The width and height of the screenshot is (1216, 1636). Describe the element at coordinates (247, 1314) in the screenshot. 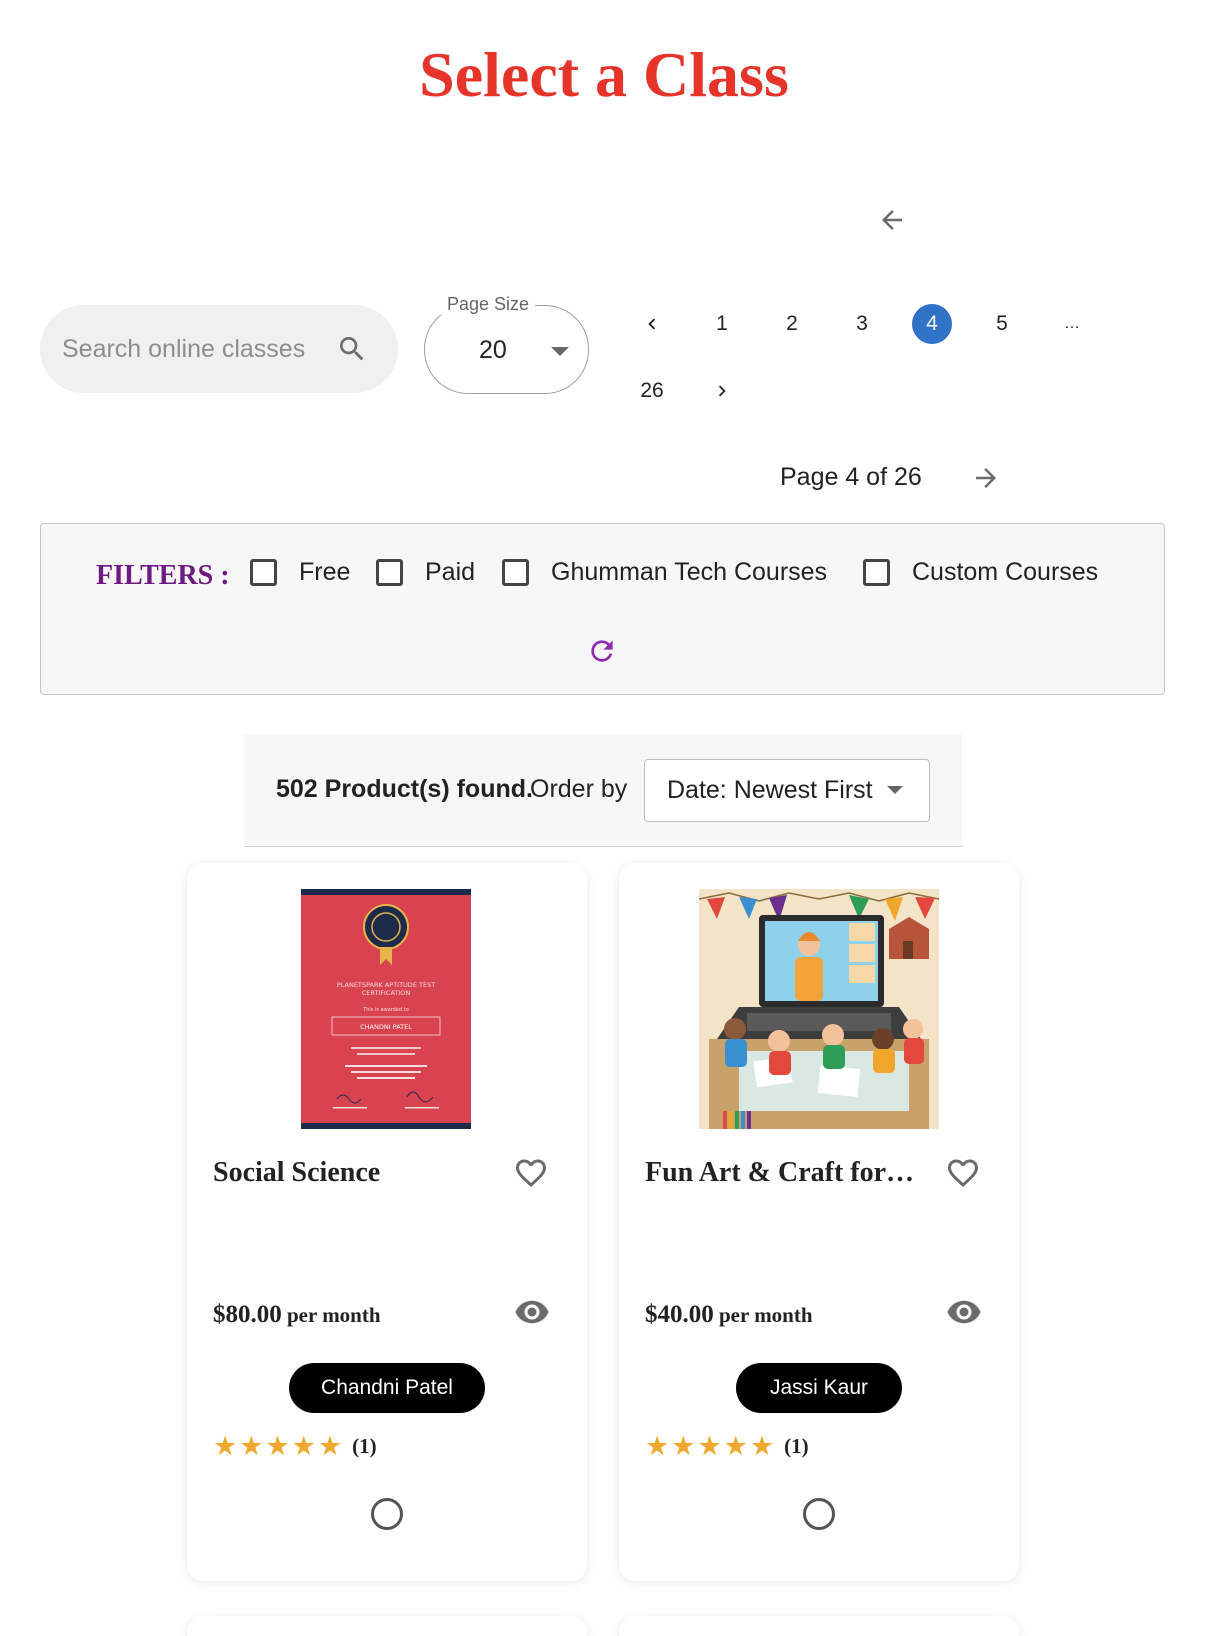

I see `price-amount: $80.00` at that location.